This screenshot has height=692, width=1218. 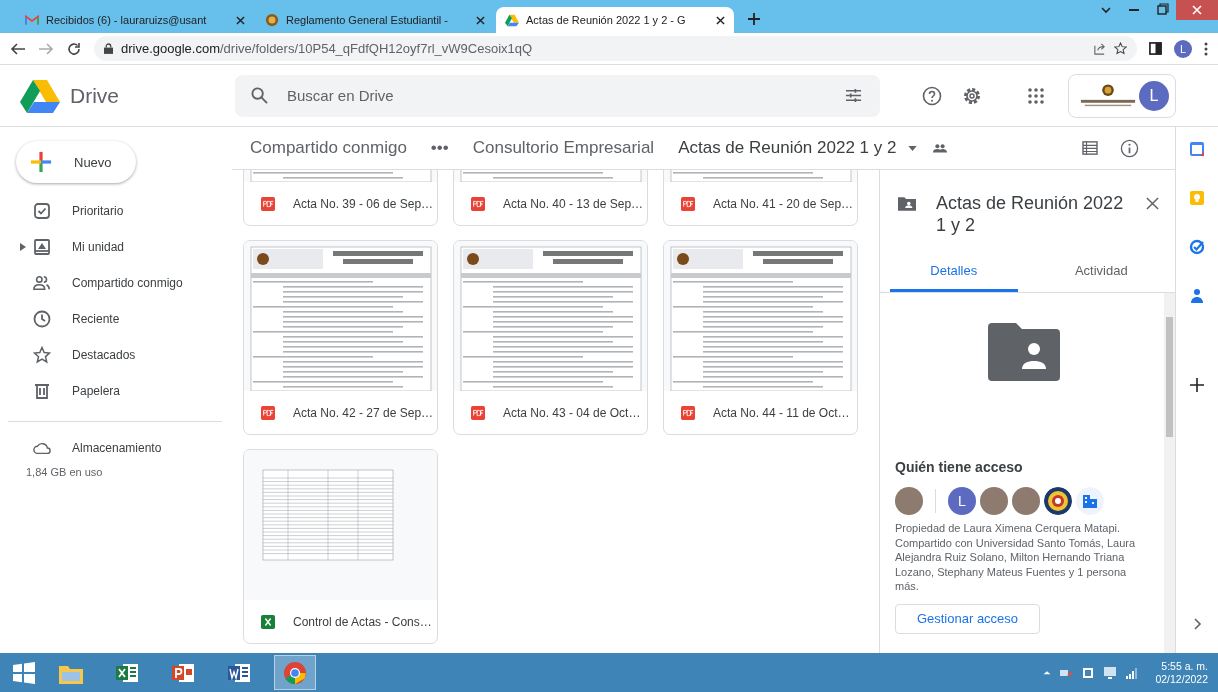 I want to click on clock-icon, so click(x=42, y=319).